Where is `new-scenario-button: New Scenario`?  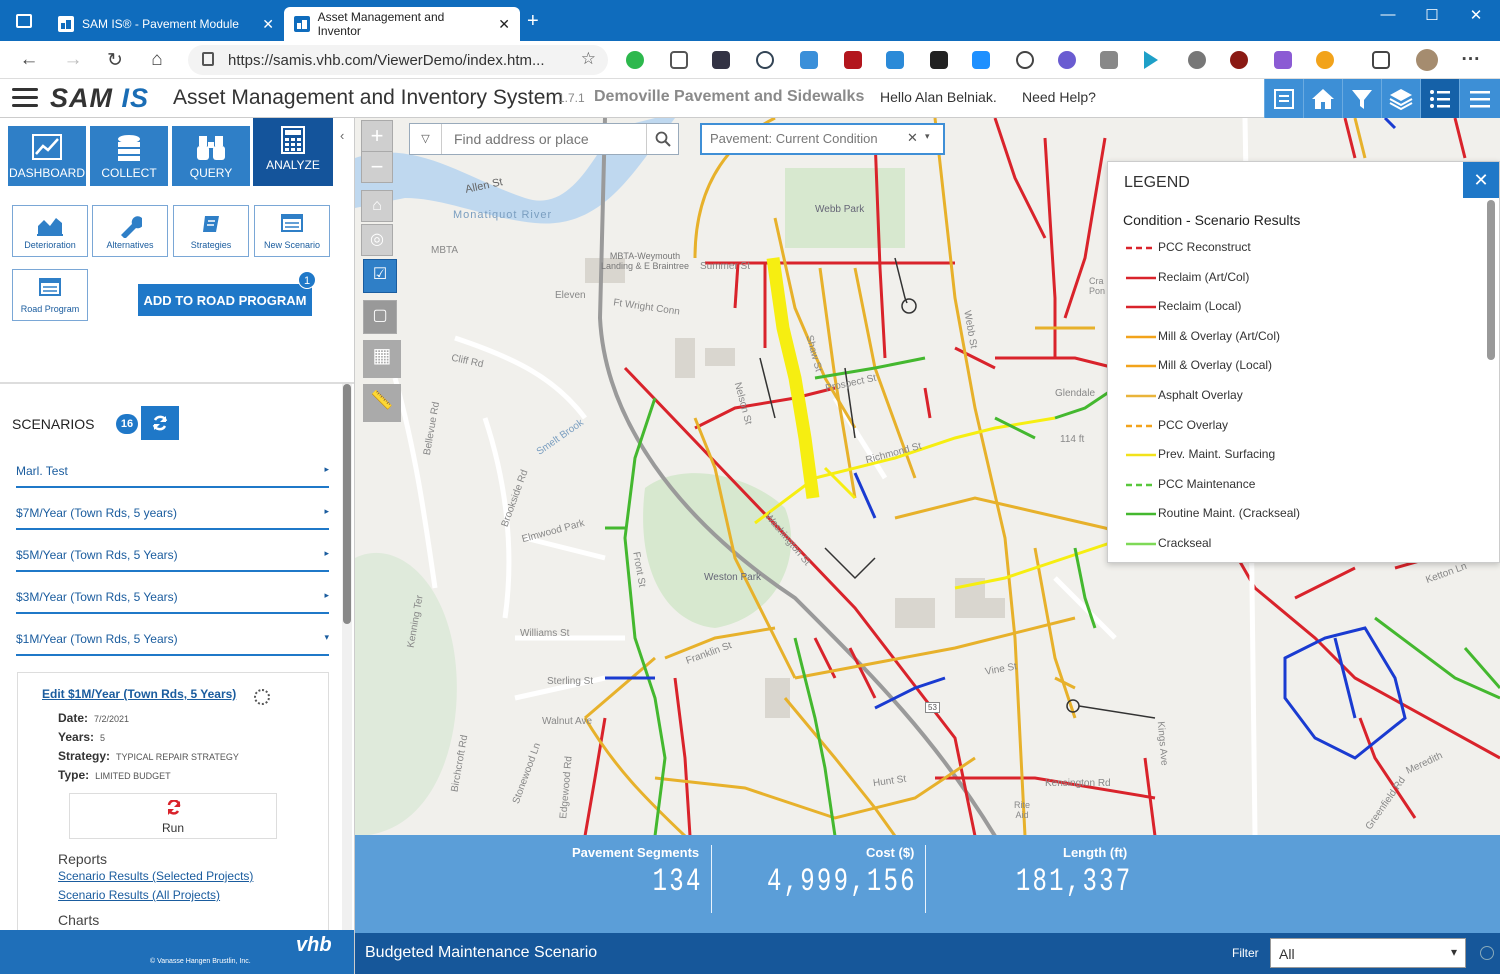
new-scenario-button: New Scenario is located at coordinates (292, 231).